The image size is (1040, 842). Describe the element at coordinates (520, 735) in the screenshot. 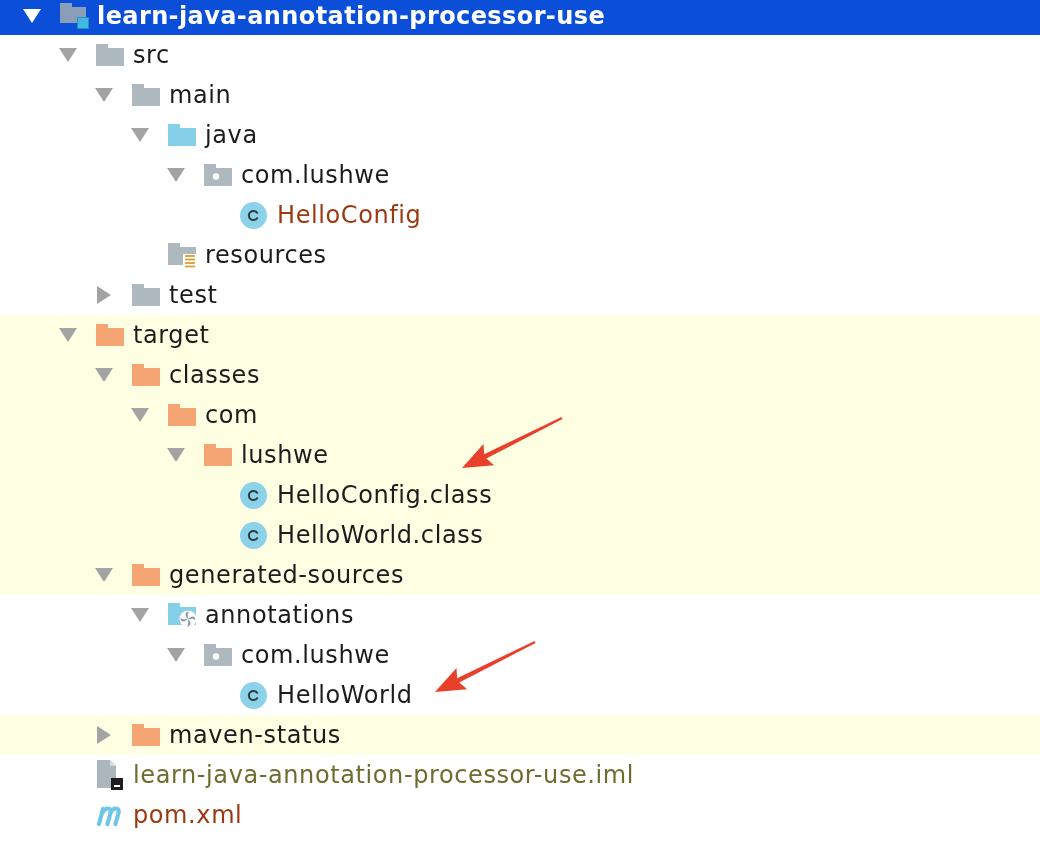

I see `tree-item: maven-status` at that location.